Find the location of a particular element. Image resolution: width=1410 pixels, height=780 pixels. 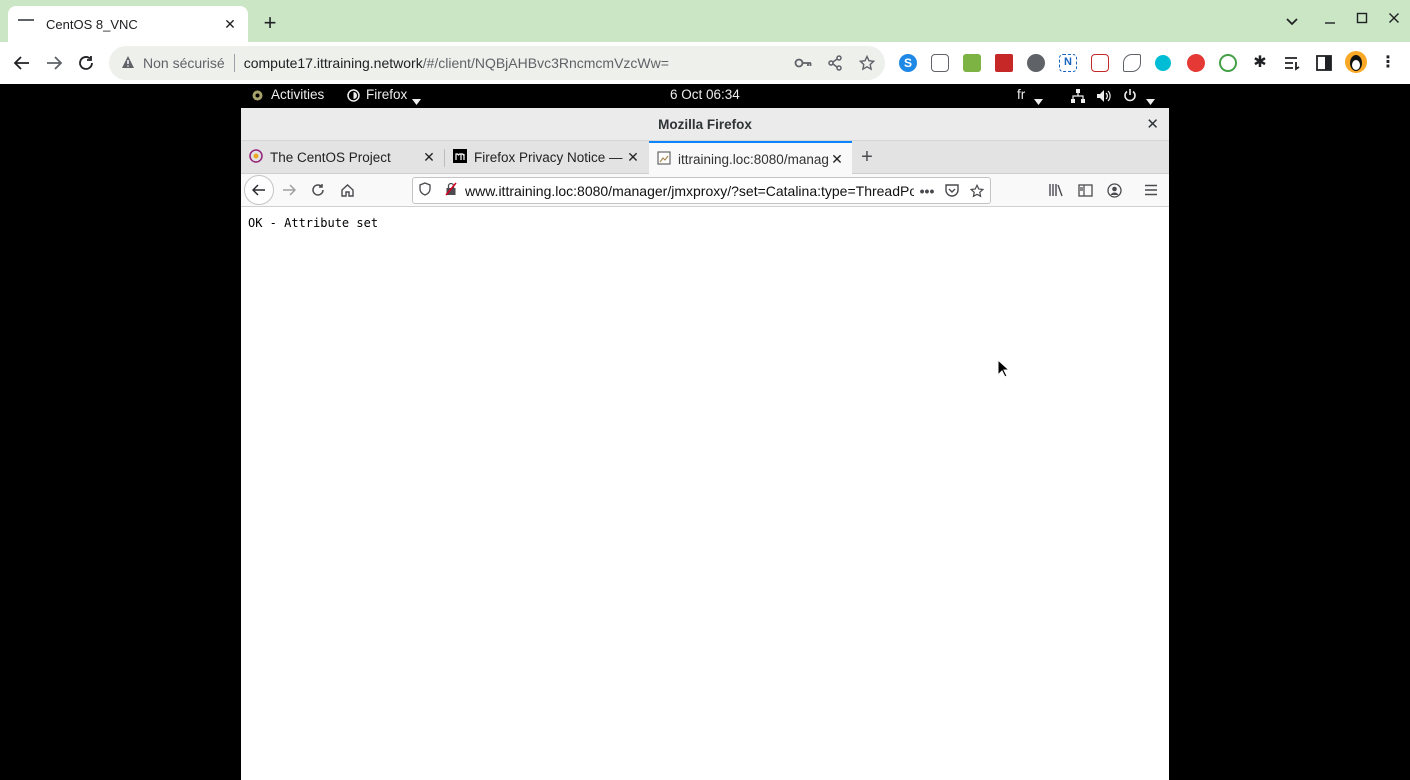

url-path: /#/client/NQBjAHBvc3RncmcmVzcWw= is located at coordinates (545, 63).